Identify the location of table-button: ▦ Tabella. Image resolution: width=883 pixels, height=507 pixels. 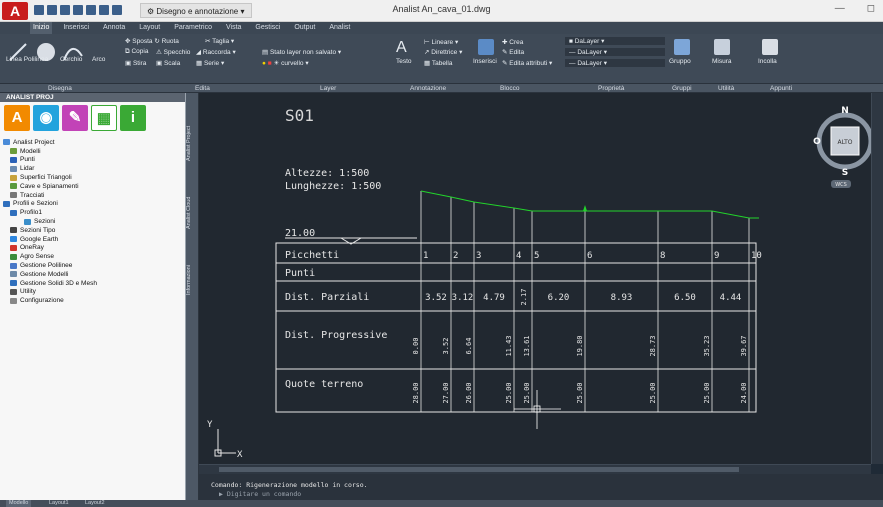
(438, 63).